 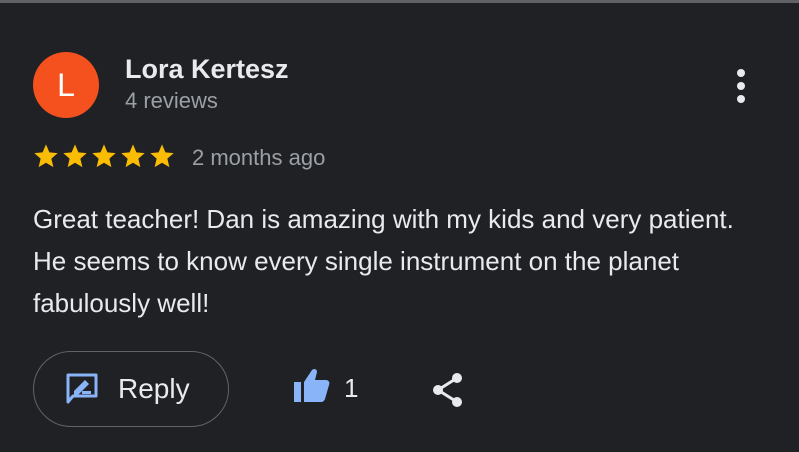 I want to click on review-date: 2 months ago, so click(x=259, y=157).